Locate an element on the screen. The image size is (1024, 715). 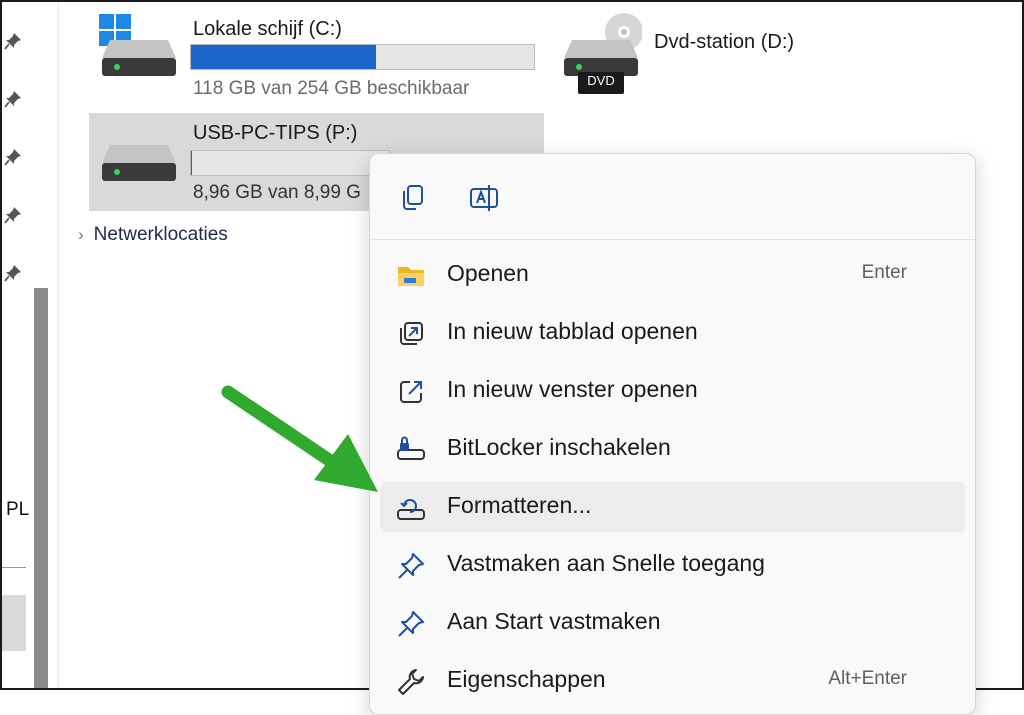
menu-item-open-new-tab: In nieuw tabblad openen is located at coordinates (672, 333).